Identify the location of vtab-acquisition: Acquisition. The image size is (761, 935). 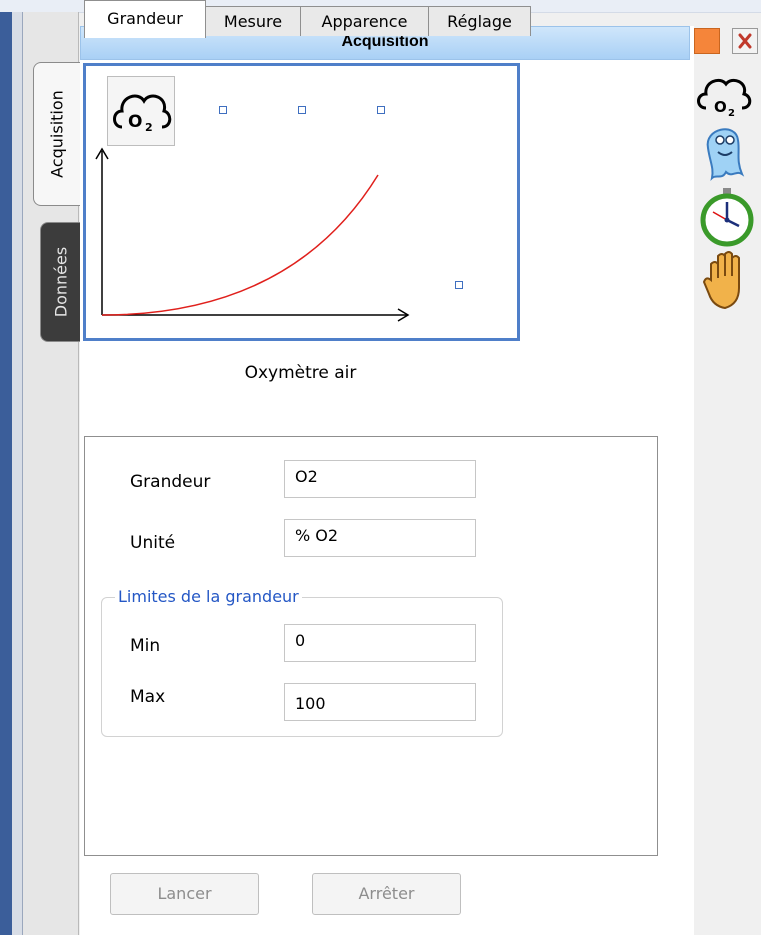
(56, 134).